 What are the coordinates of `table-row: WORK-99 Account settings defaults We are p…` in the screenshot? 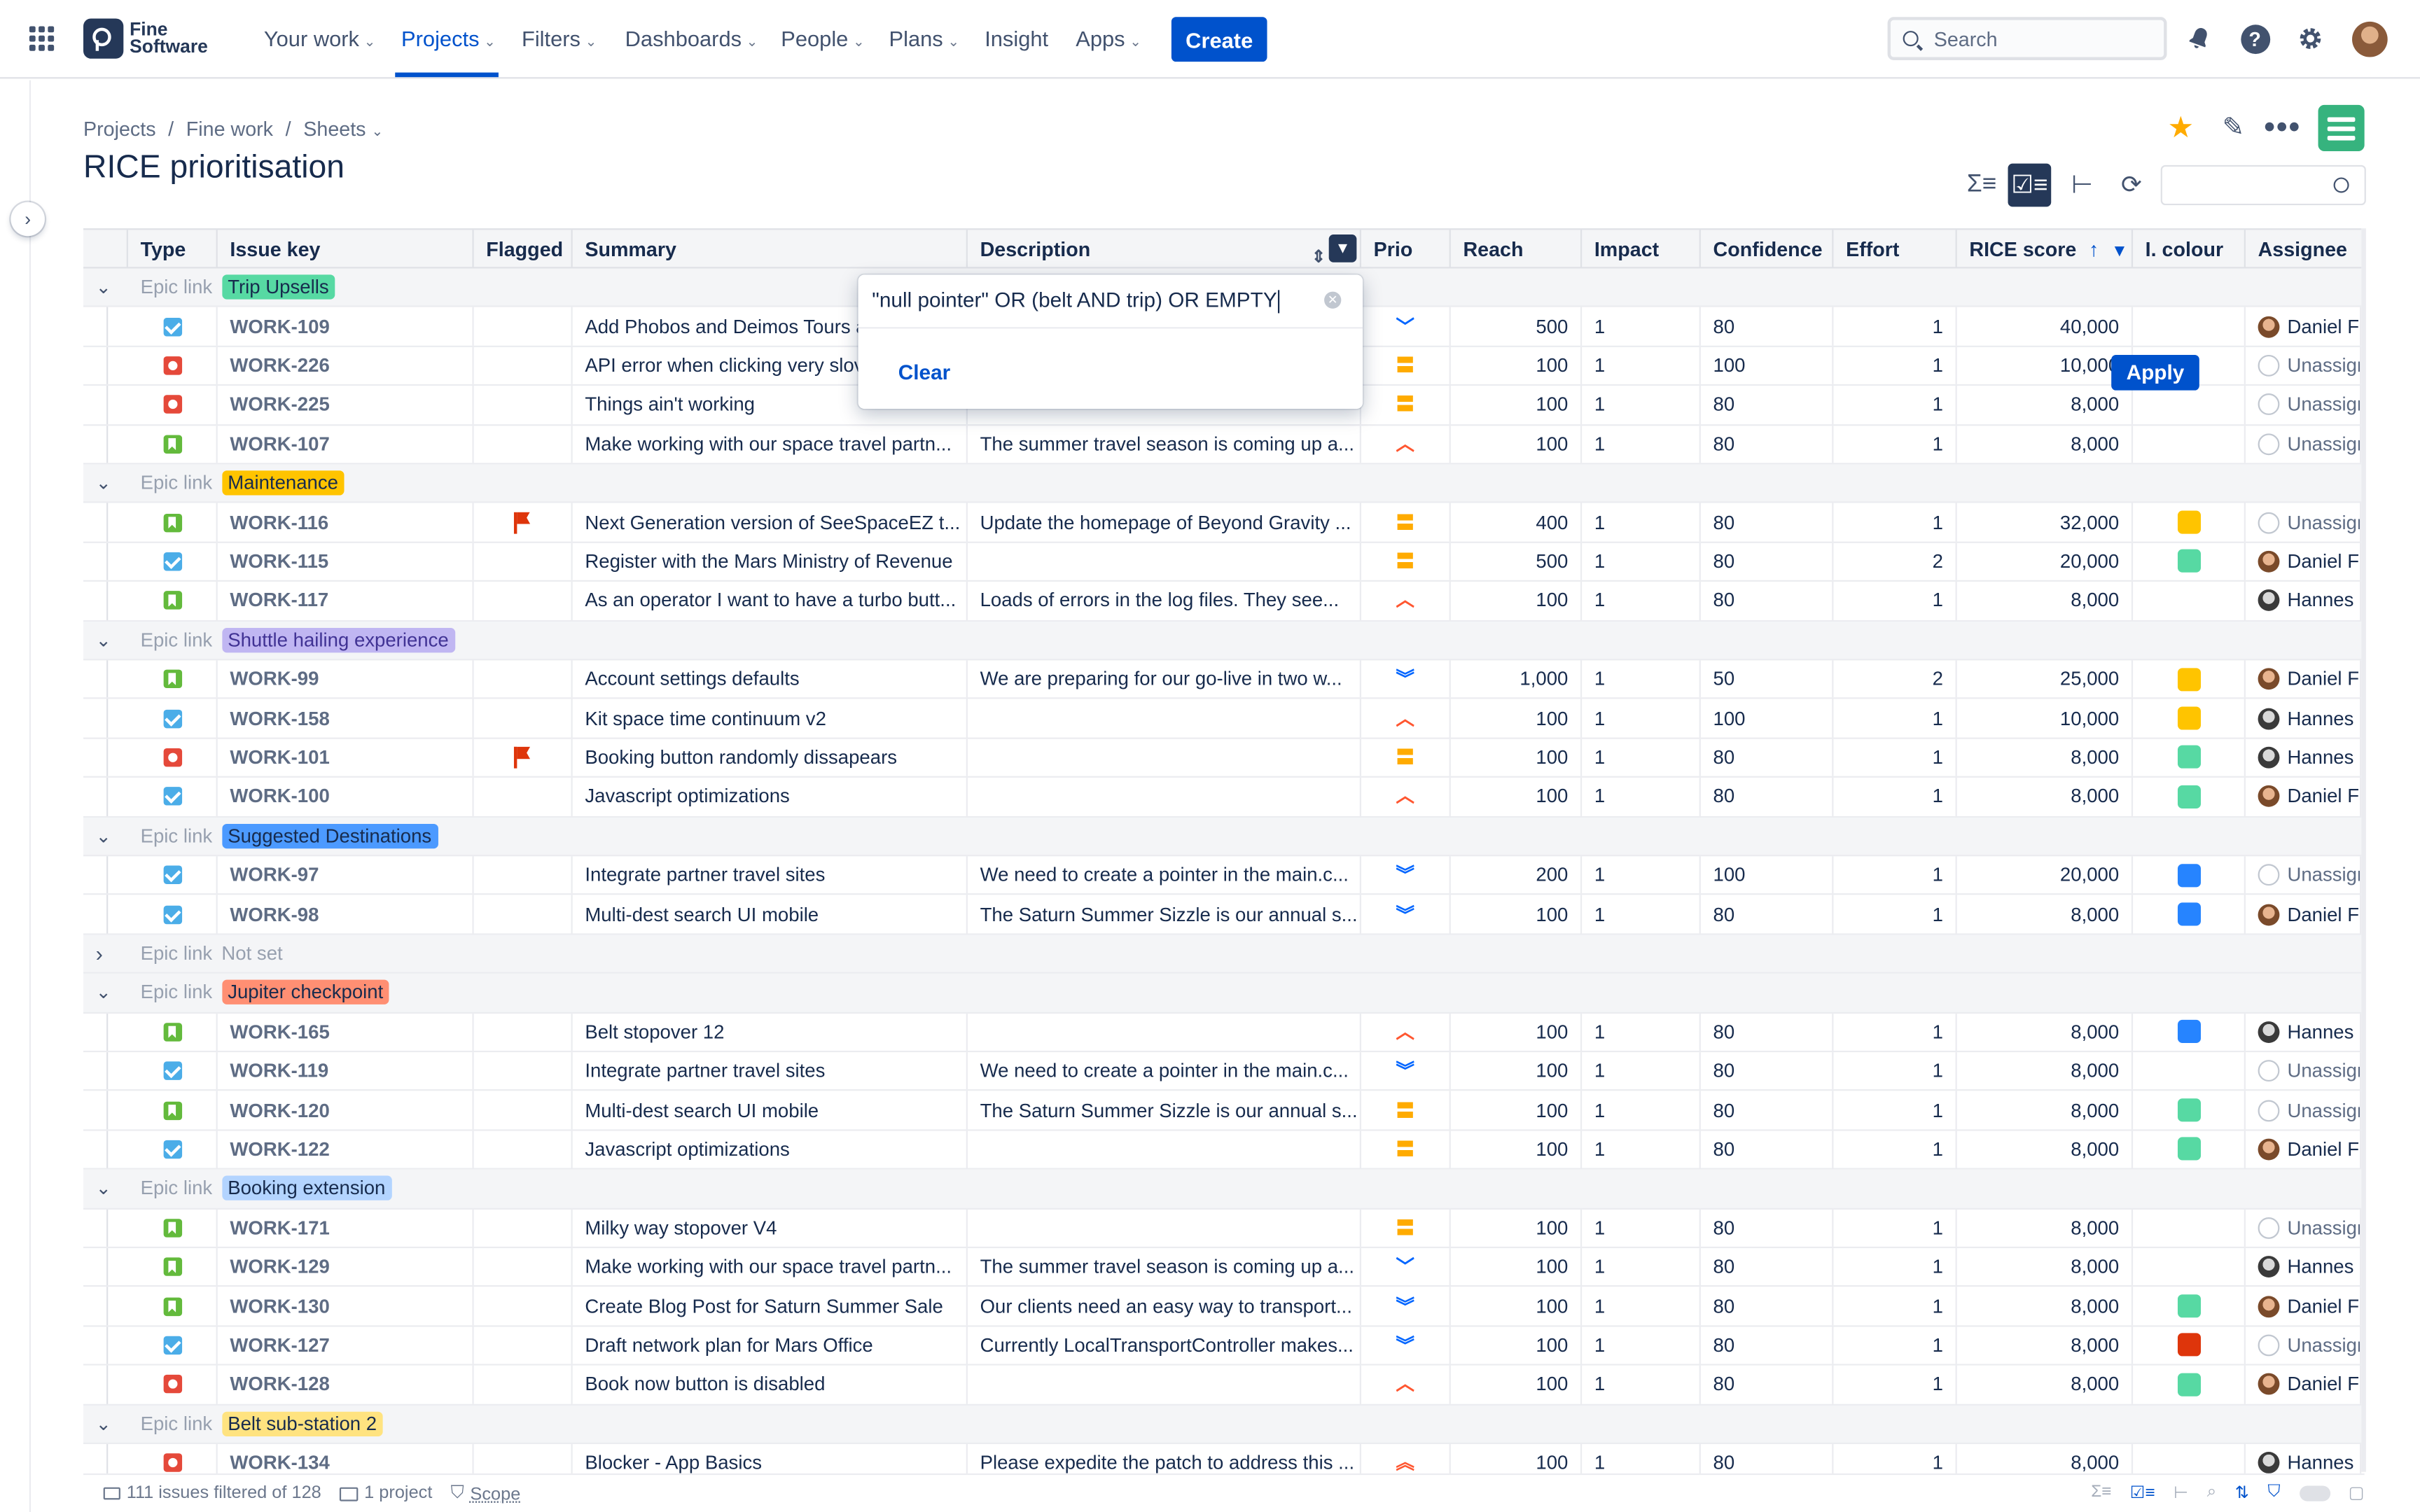 It's located at (1222, 680).